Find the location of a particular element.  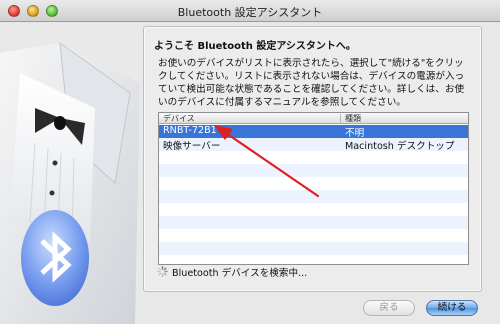

window-title: Bluetooth 設定アシスタント is located at coordinates (250, 12).